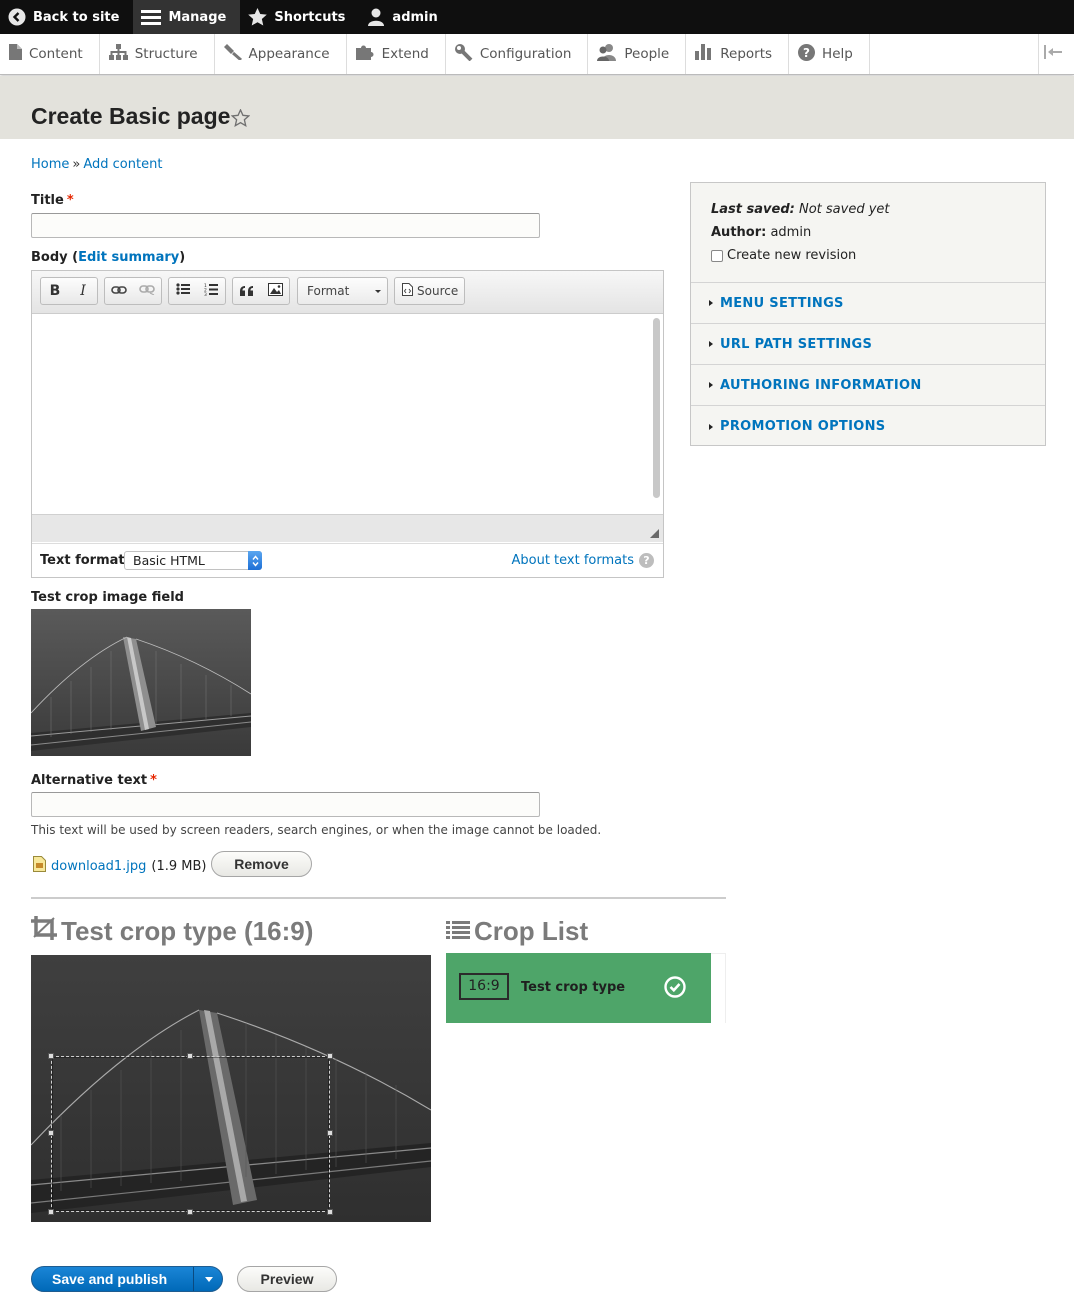  I want to click on crop-list-edge, so click(718, 988).